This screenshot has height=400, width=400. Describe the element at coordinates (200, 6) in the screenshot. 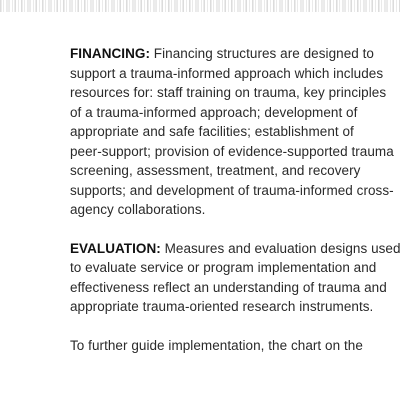

I see `scan-noise` at that location.